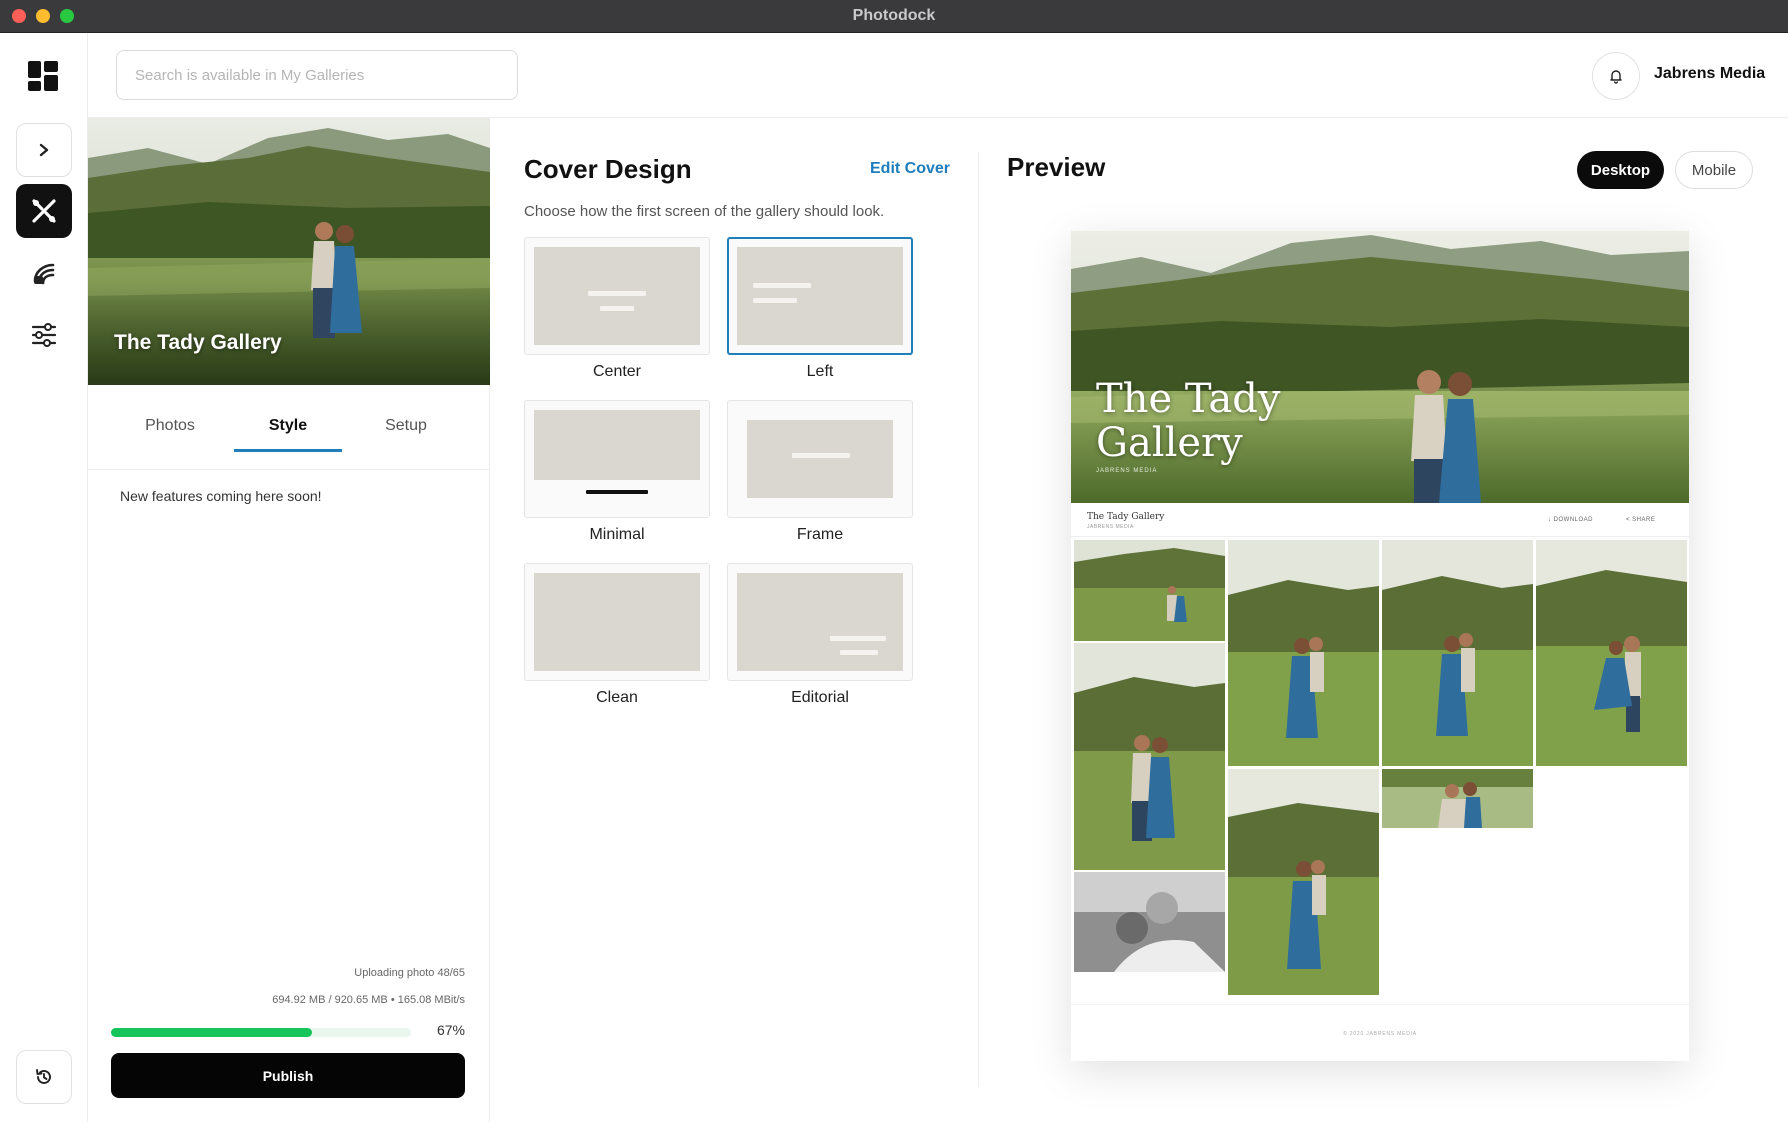  I want to click on preview-bar-subtitle: JABRENS MEDIA, so click(1110, 527).